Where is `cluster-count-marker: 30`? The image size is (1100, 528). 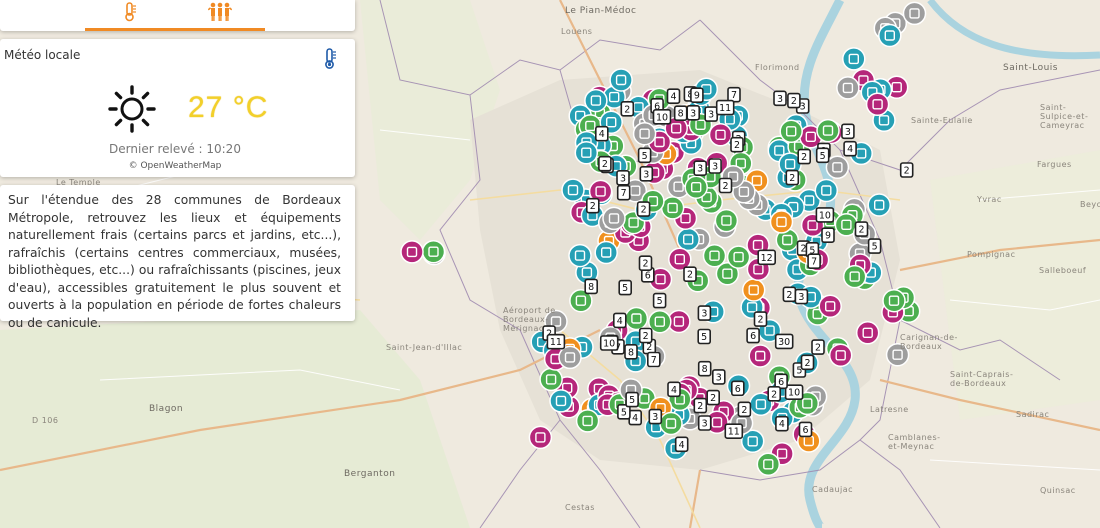 cluster-count-marker: 30 is located at coordinates (784, 341).